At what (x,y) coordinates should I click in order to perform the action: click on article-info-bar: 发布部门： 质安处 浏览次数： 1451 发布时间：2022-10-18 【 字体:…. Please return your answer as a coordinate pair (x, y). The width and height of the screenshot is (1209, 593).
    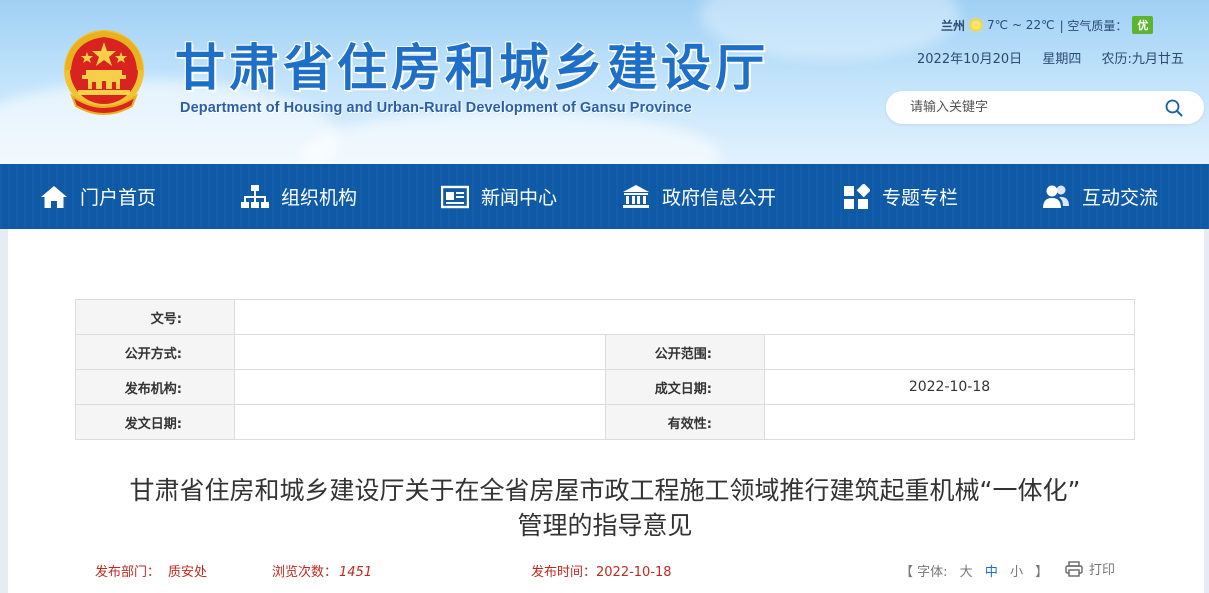
    Looking at the image, I should click on (615, 570).